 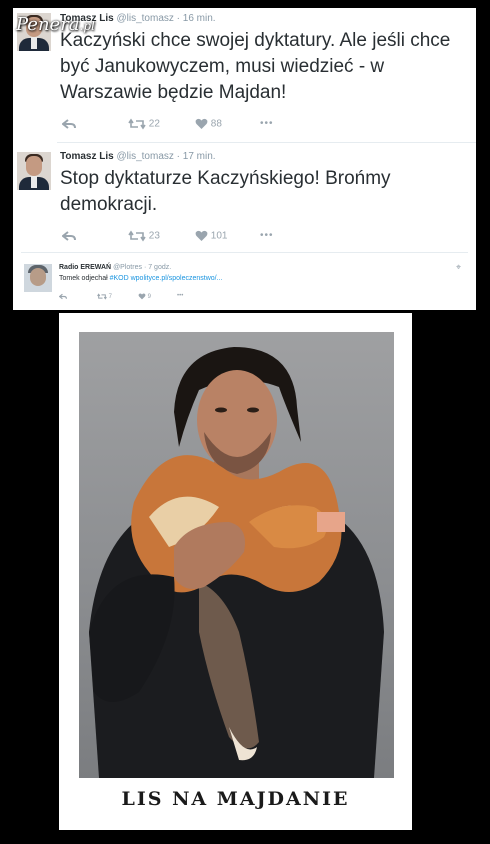 I want to click on like-count: 101, so click(x=219, y=236).